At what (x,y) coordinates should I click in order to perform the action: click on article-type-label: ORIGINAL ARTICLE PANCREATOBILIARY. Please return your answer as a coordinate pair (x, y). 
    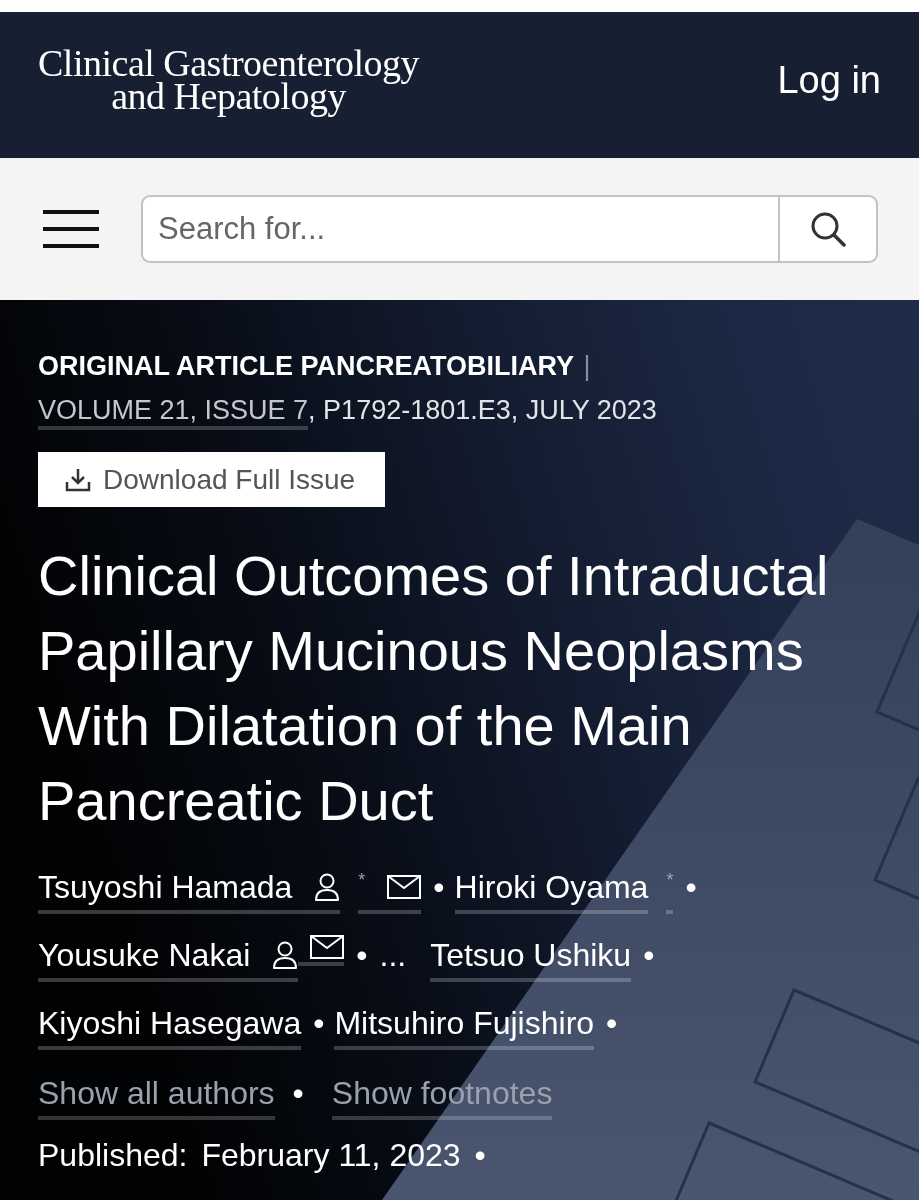
    Looking at the image, I should click on (306, 366).